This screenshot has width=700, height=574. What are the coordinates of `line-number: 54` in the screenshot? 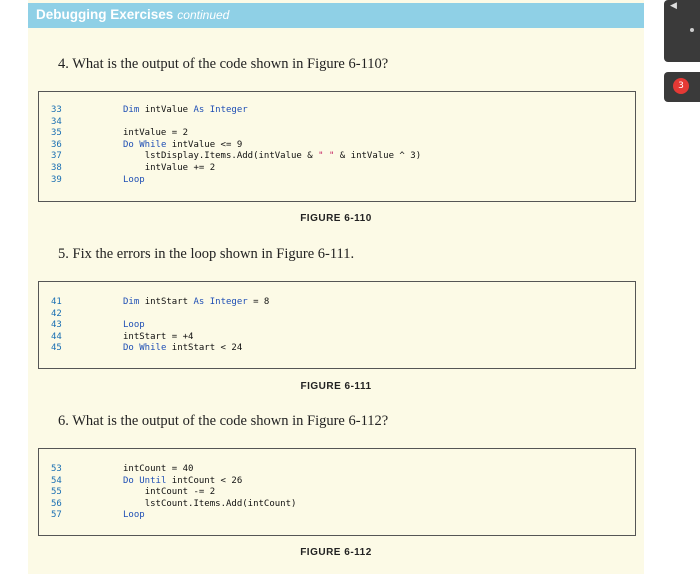 It's located at (56, 480).